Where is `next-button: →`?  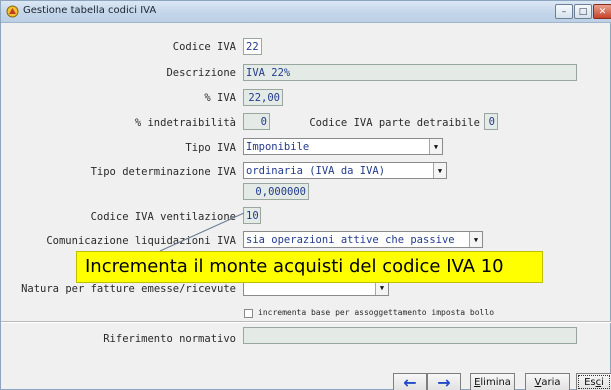 next-button: → is located at coordinates (444, 381).